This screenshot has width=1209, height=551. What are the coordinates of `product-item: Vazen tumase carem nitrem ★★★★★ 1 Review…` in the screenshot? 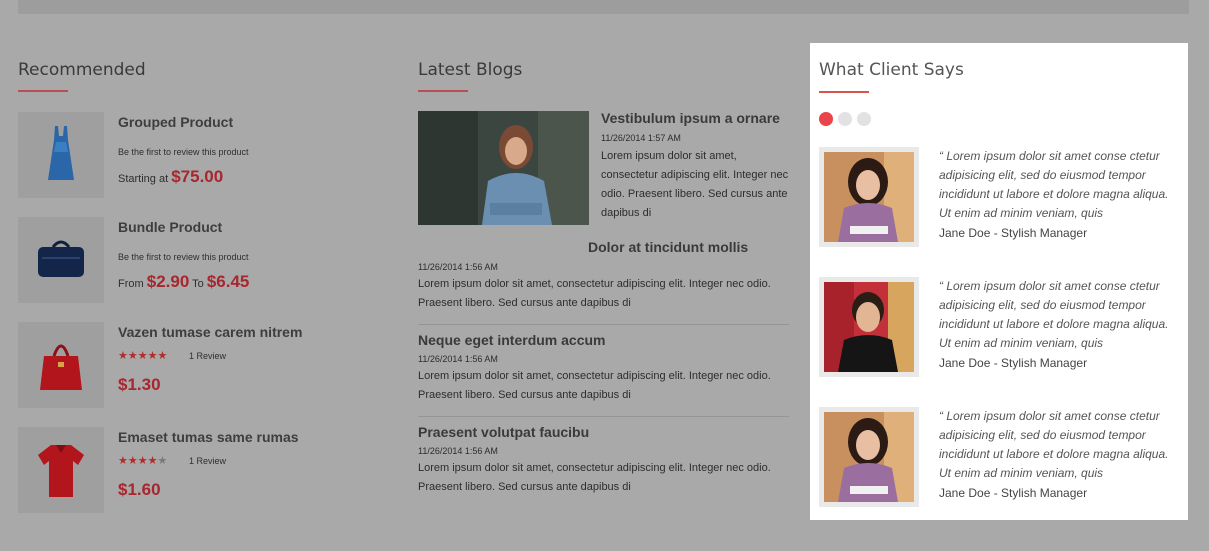 It's located at (198, 365).